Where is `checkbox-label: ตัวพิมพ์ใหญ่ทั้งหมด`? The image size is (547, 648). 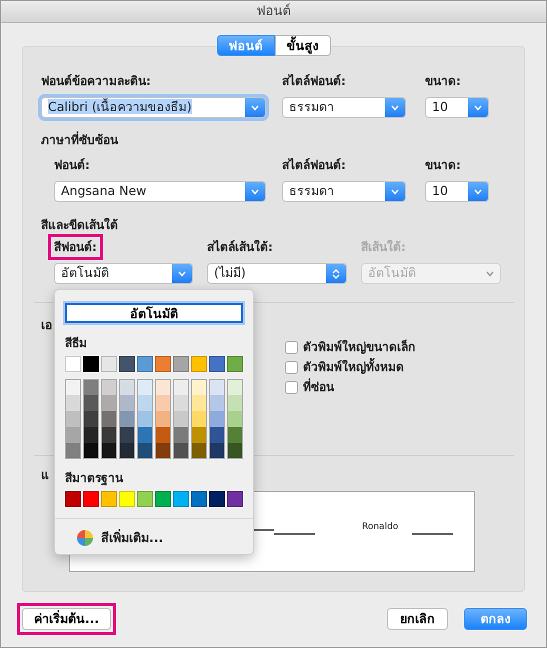 checkbox-label: ตัวพิมพ์ใหญ่ทั้งหมด is located at coordinates (353, 367).